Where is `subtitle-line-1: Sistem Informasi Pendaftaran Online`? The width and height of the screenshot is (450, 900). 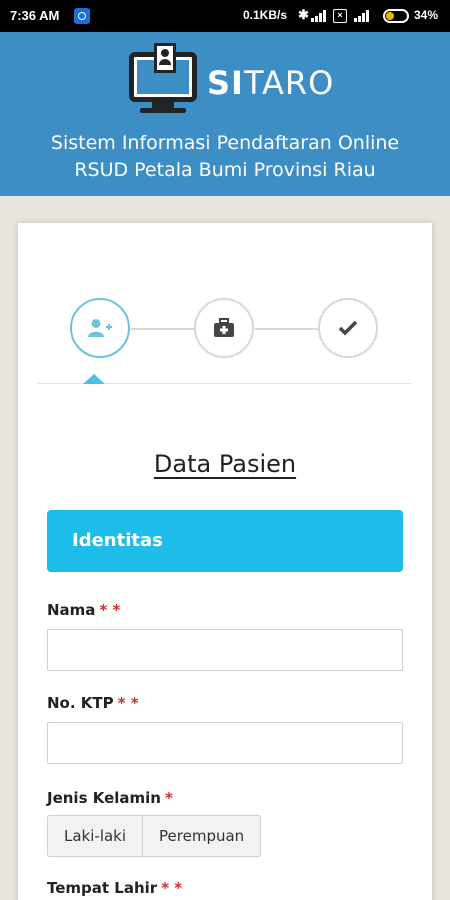
subtitle-line-1: Sistem Informasi Pendaftaran Online is located at coordinates (225, 143).